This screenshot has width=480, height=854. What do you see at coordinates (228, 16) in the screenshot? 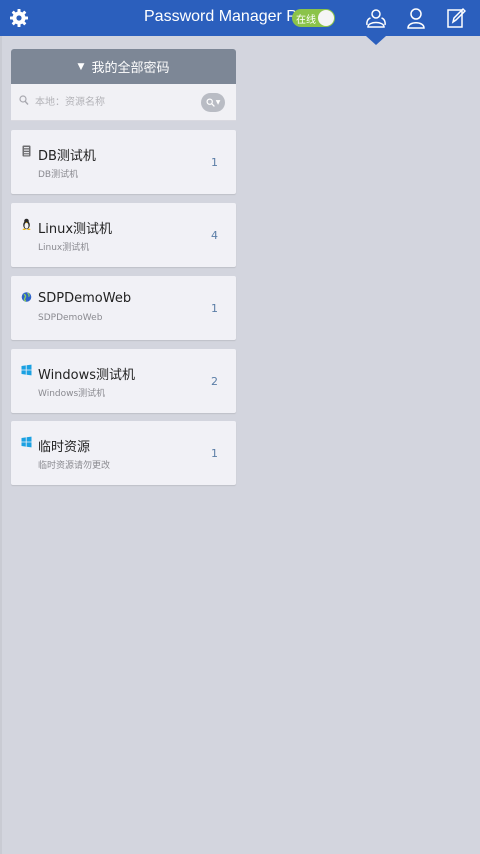
I see `app-title: Password Manager Pro` at bounding box center [228, 16].